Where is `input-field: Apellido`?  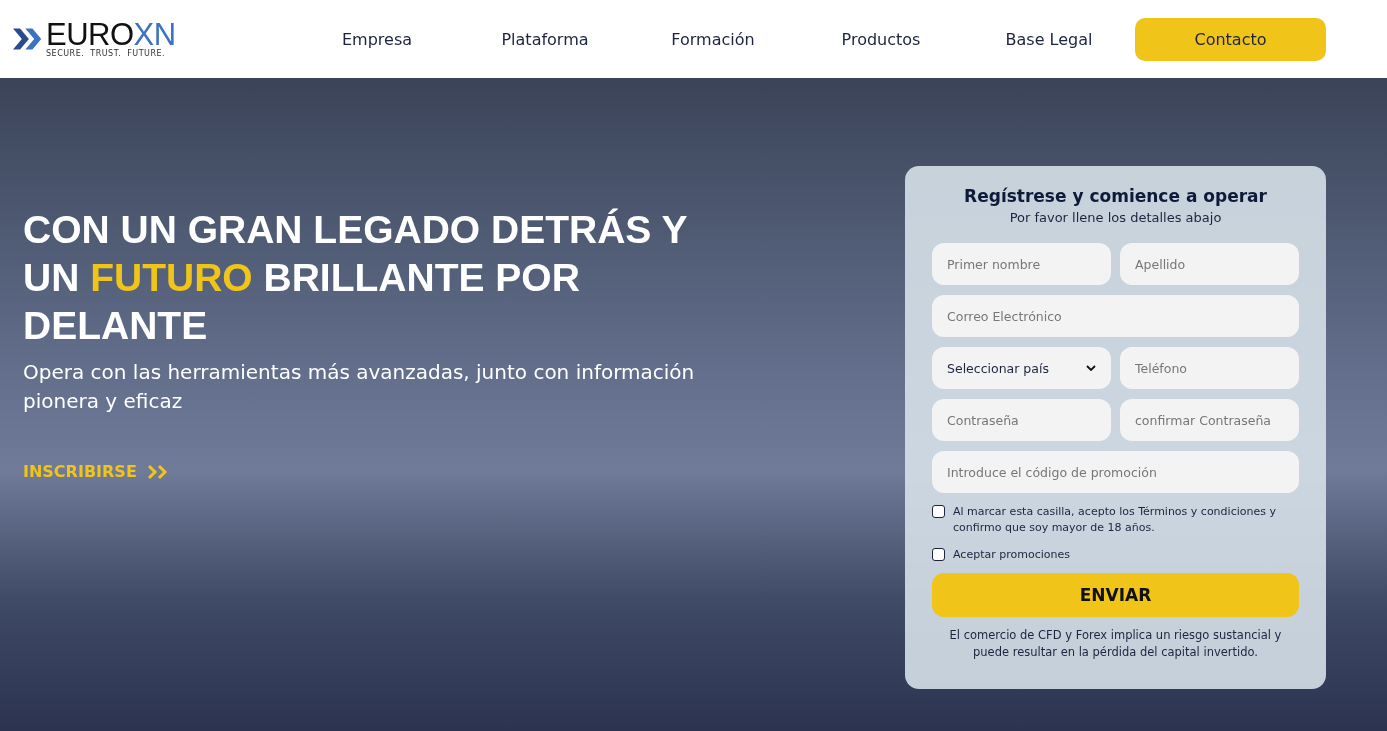 input-field: Apellido is located at coordinates (1209, 264).